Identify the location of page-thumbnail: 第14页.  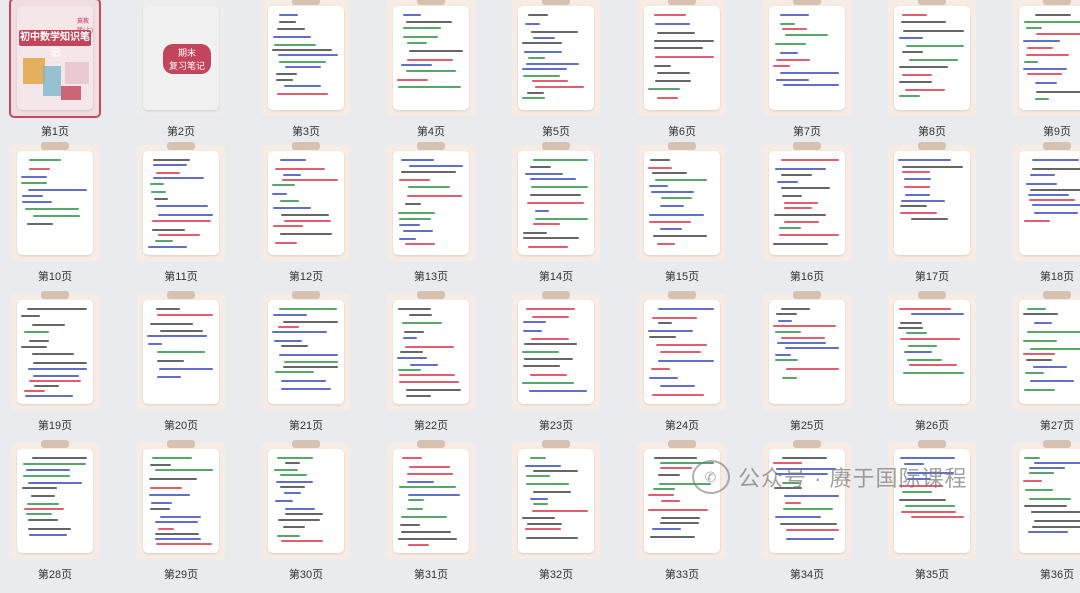
(563, 218).